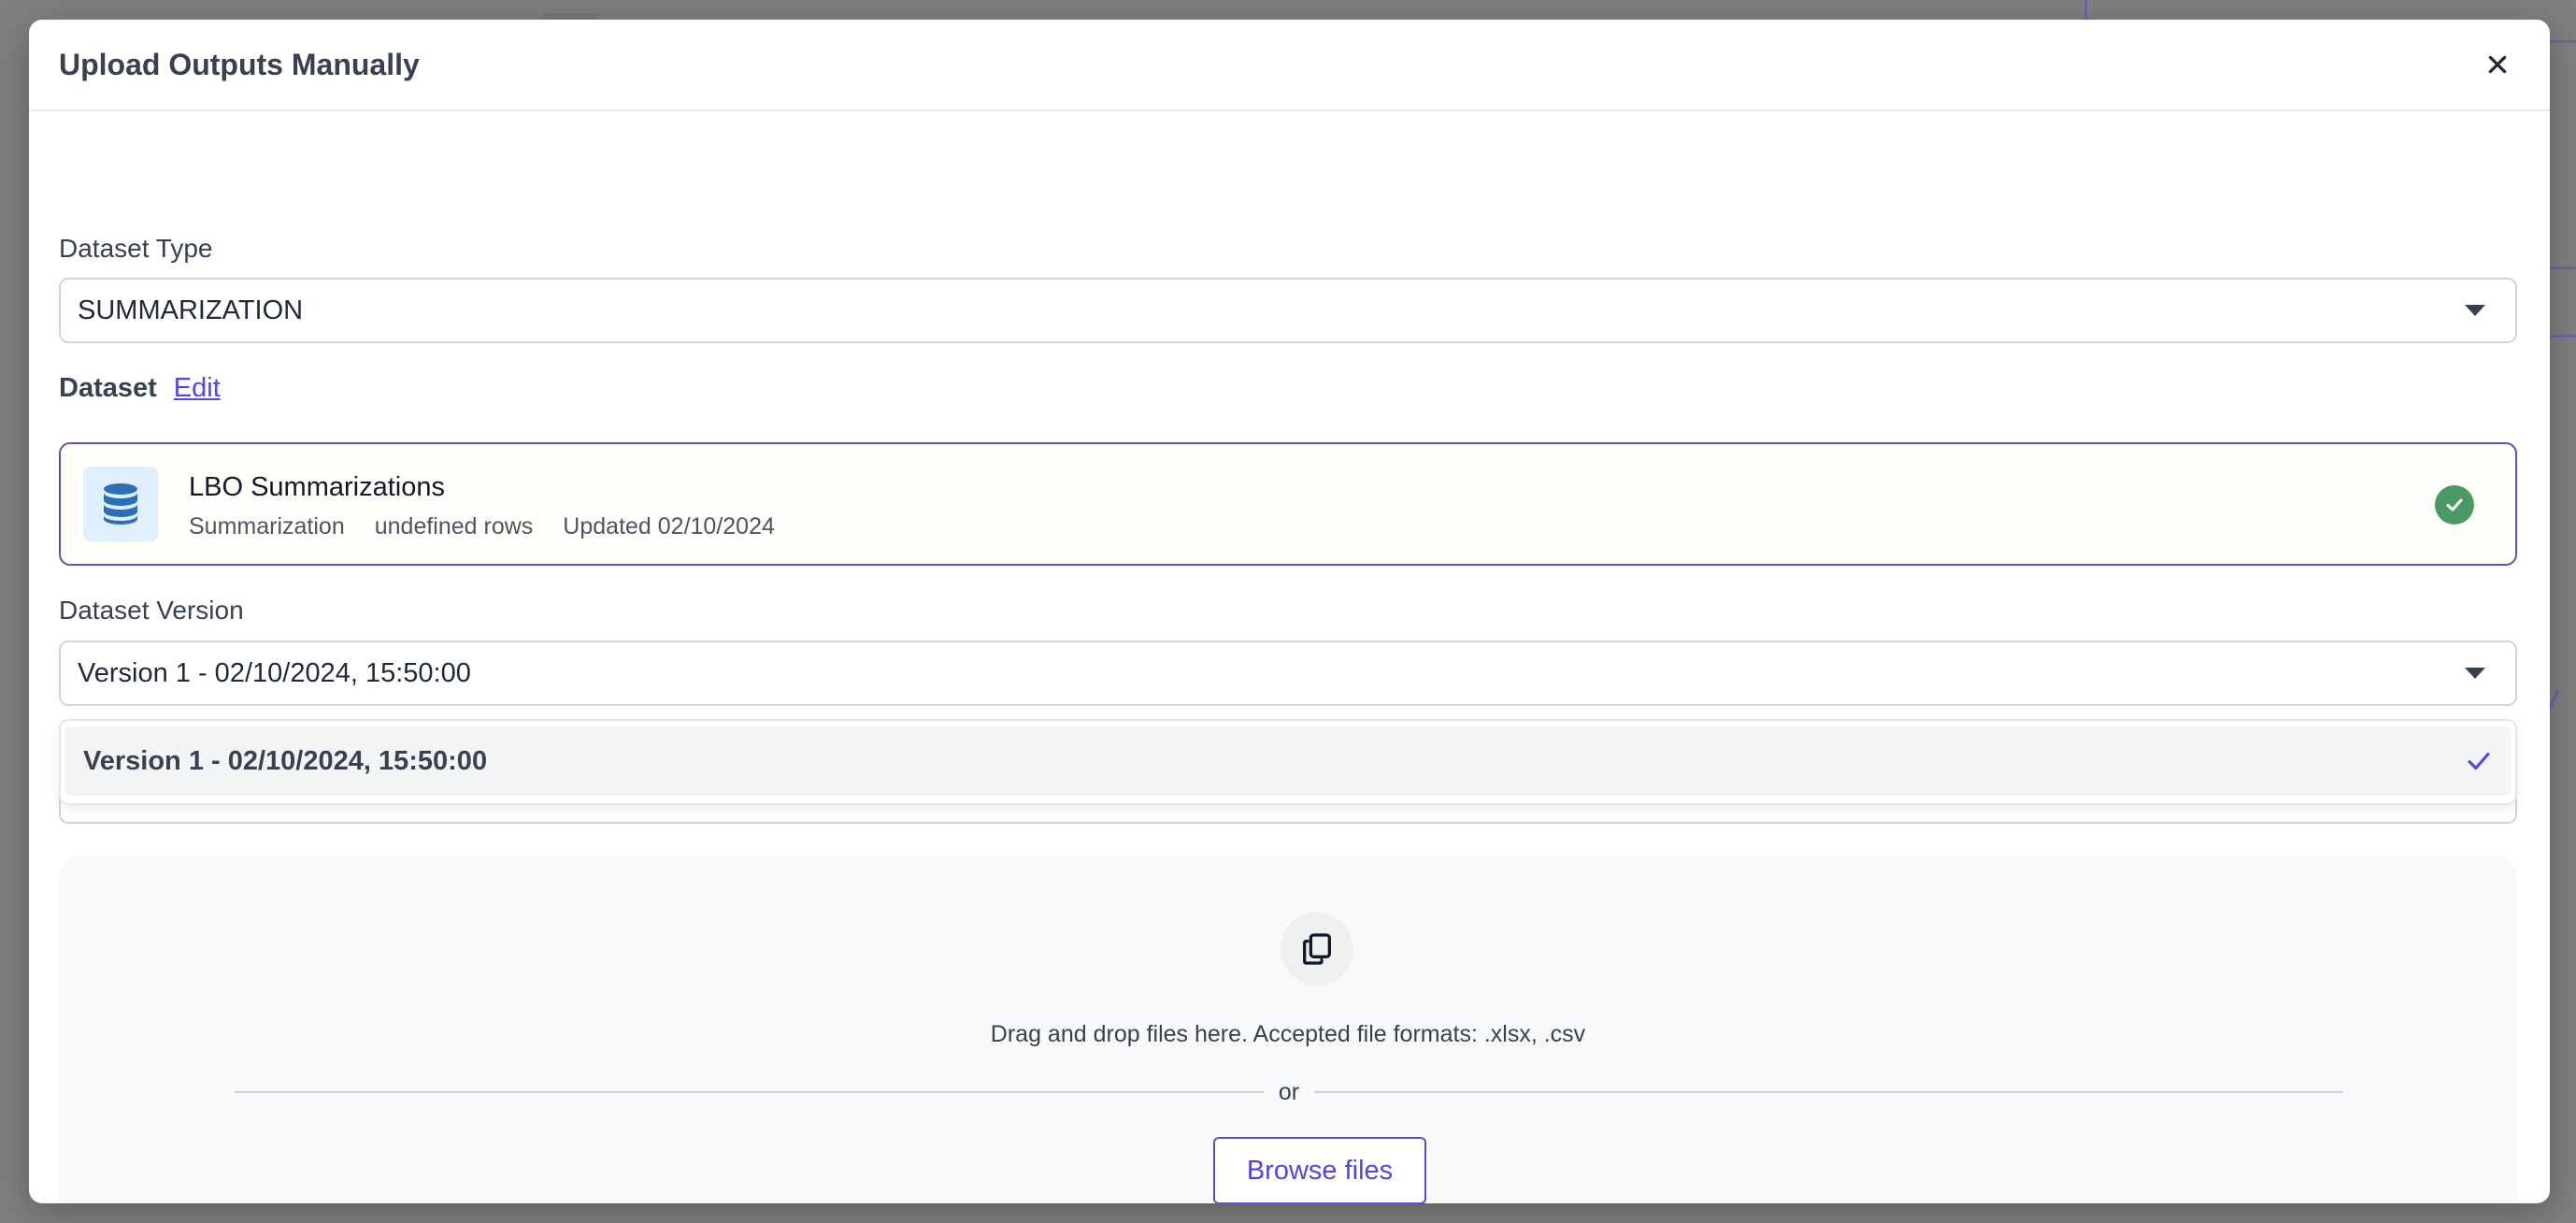 Image resolution: width=2576 pixels, height=1223 pixels. Describe the element at coordinates (570, 16) in the screenshot. I see `background-decoration` at that location.